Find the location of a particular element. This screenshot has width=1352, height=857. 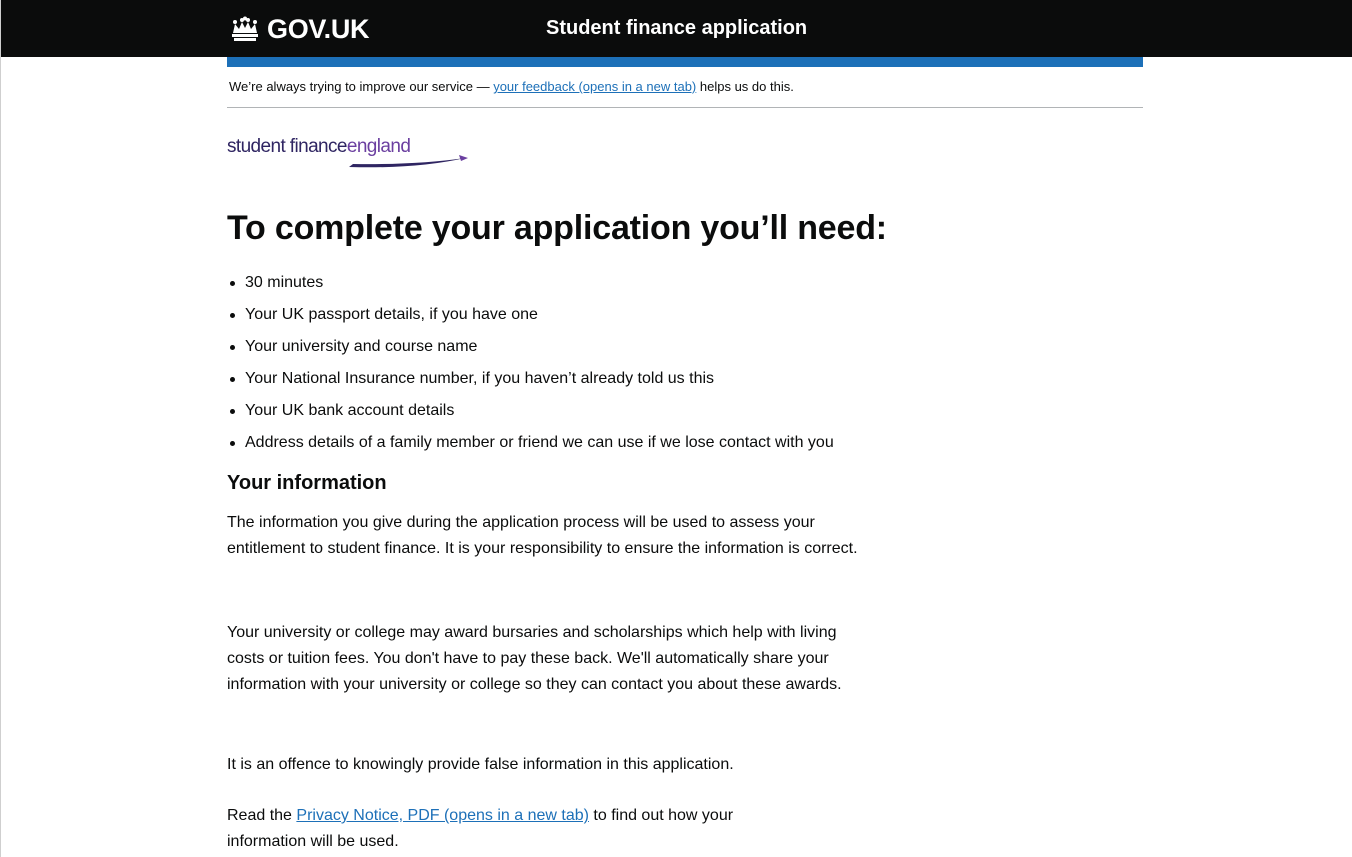

service-name-link: Student finance application is located at coordinates (676, 28).